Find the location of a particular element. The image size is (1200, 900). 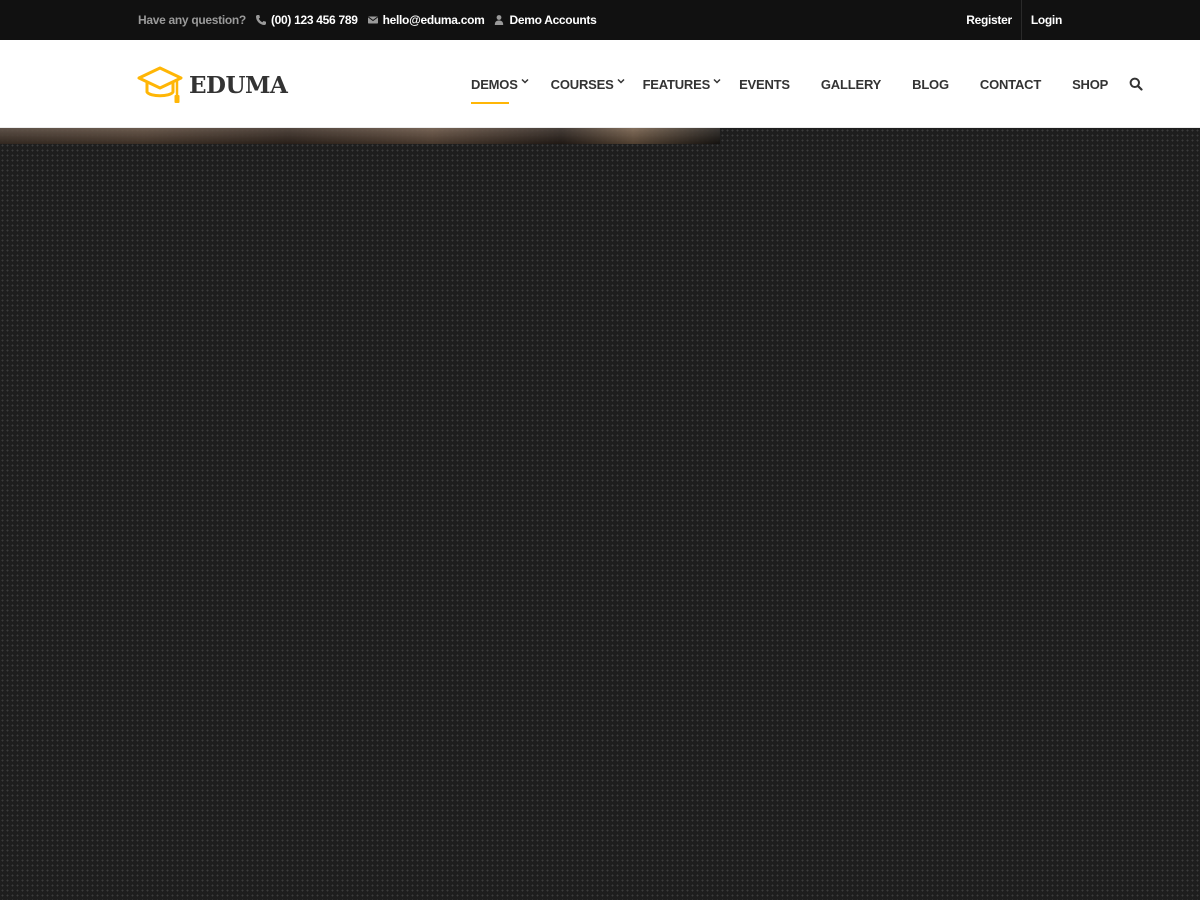

nav-item-events: EVENTS is located at coordinates (764, 84).